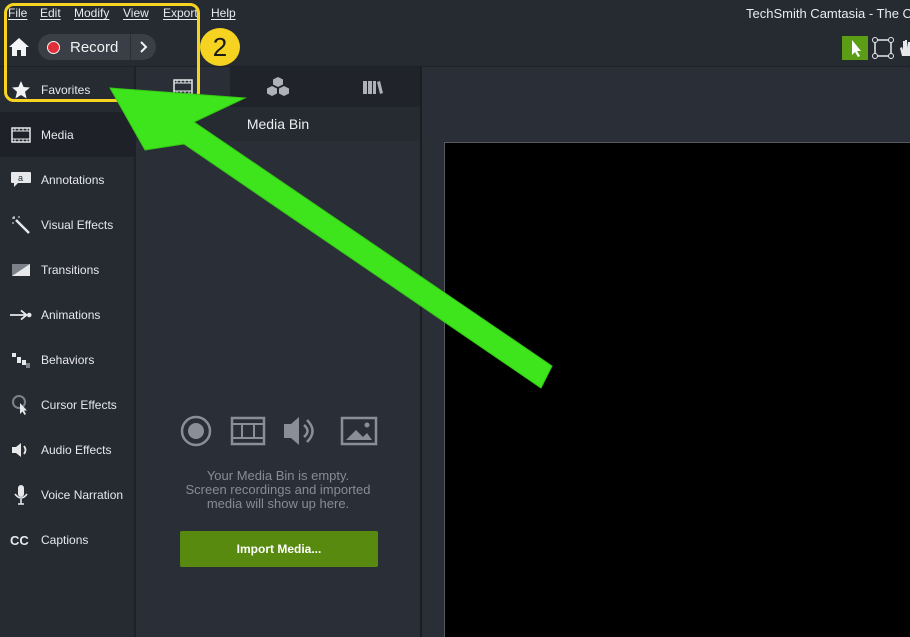 This screenshot has width=910, height=637. What do you see at coordinates (21, 450) in the screenshot?
I see `speaker-icon` at bounding box center [21, 450].